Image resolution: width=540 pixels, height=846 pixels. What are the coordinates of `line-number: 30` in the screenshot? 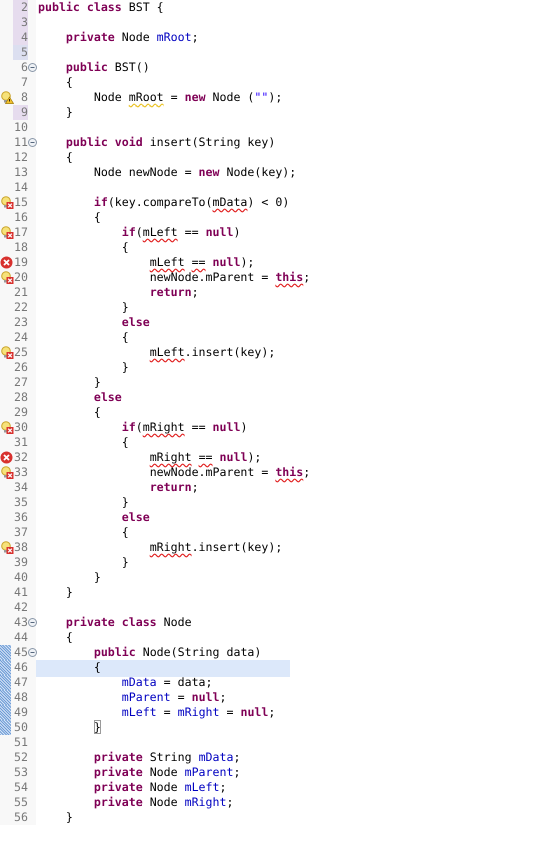 It's located at (20, 427).